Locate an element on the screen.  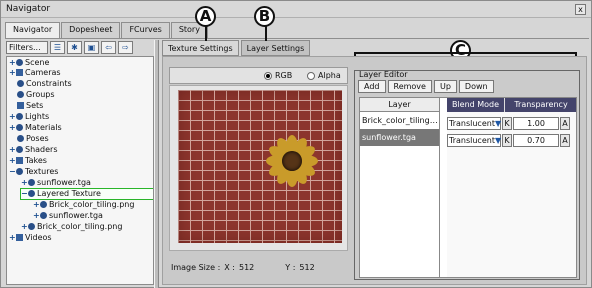
pose-icon is located at coordinates (20, 138).